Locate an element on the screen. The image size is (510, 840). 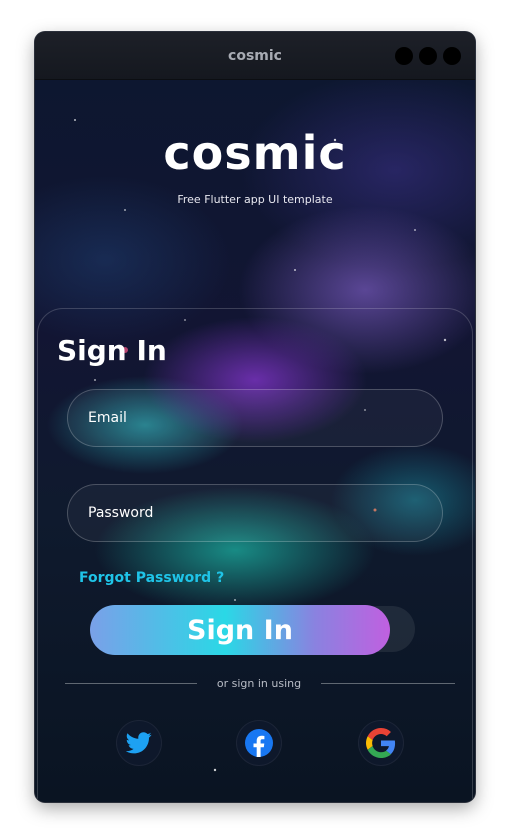
twitter-button is located at coordinates (139, 743).